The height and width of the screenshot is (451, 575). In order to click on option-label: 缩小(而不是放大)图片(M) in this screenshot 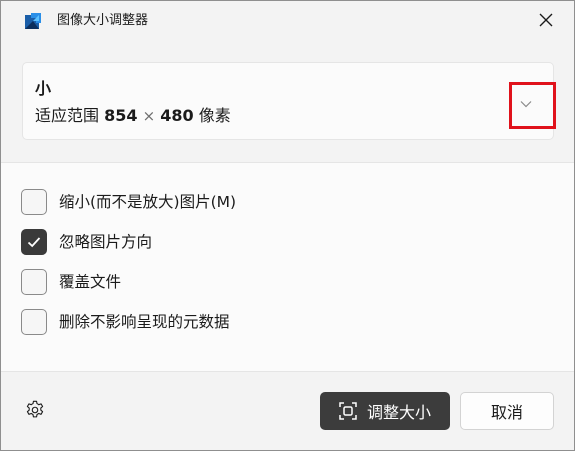, I will do `click(148, 202)`.